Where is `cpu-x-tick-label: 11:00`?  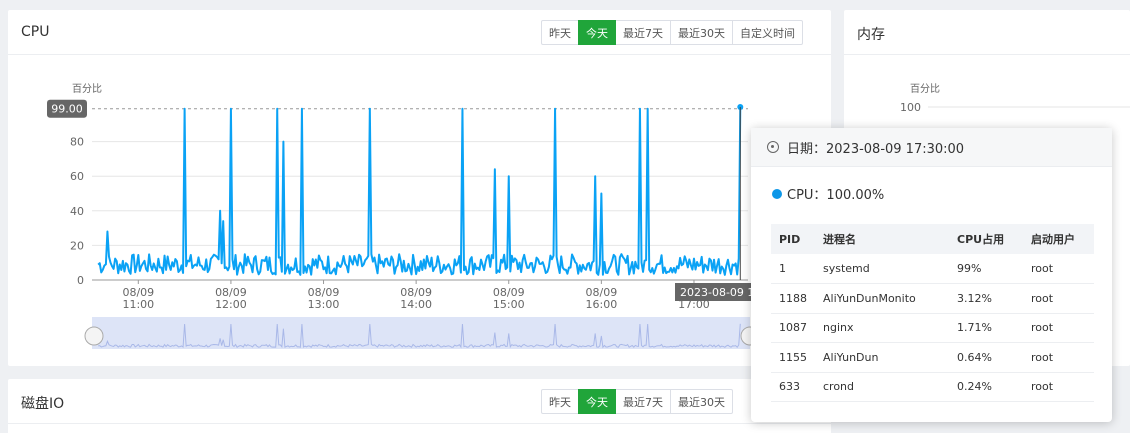
cpu-x-tick-label: 11:00 is located at coordinates (138, 304).